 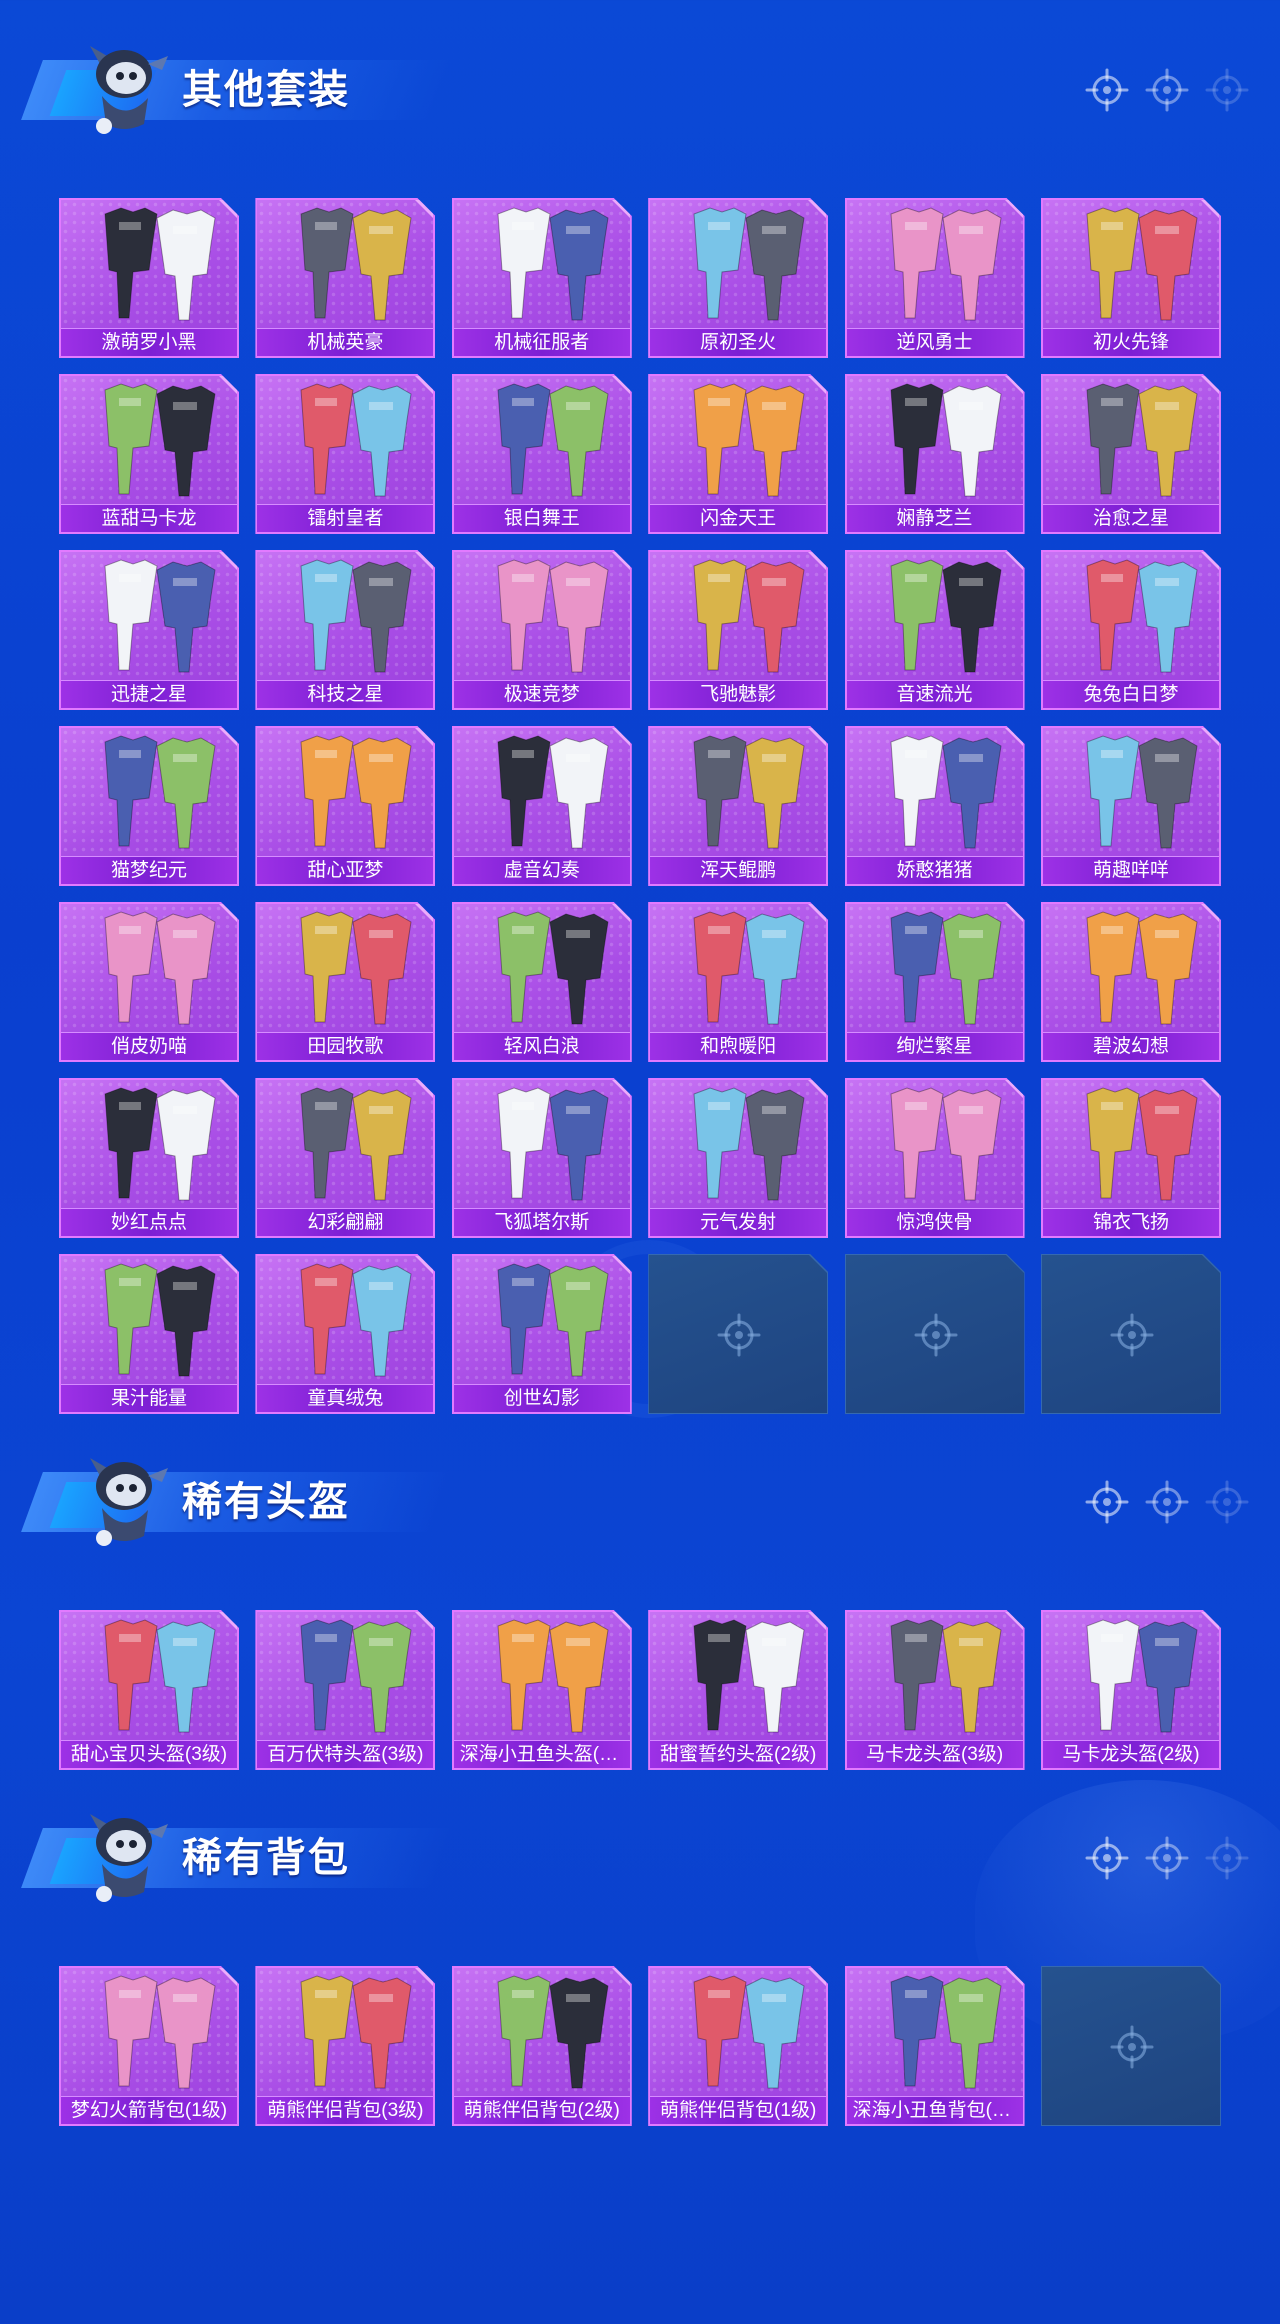 I want to click on section-title: 稀有背包, so click(x=266, y=1858).